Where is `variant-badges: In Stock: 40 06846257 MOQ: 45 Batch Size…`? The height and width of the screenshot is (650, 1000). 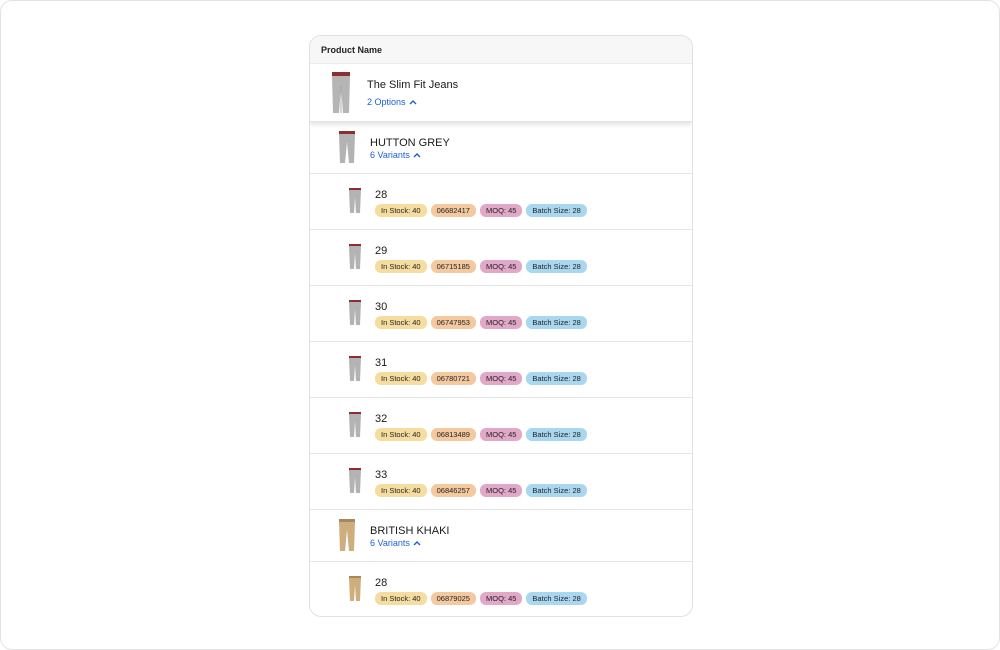 variant-badges: In Stock: 40 06846257 MOQ: 45 Batch Size… is located at coordinates (481, 490).